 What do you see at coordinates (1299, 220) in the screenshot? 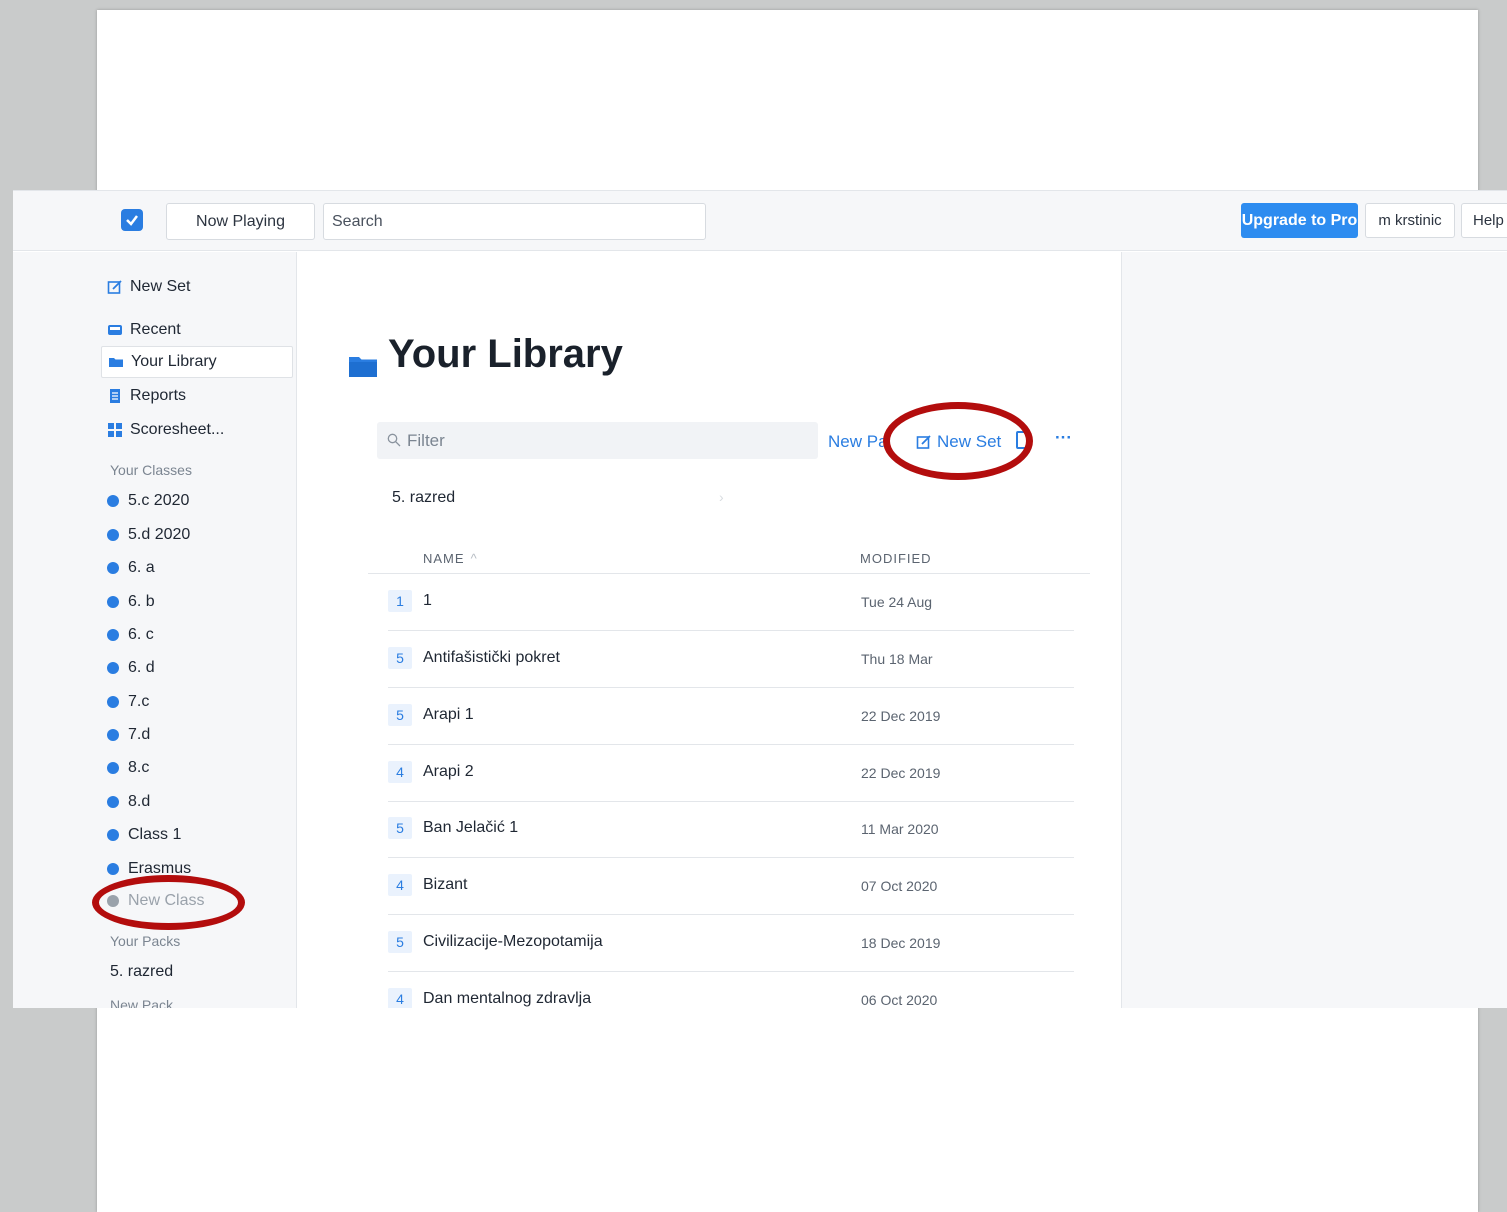
I see `upgrade-to-pro-button: Upgrade to Pro` at bounding box center [1299, 220].